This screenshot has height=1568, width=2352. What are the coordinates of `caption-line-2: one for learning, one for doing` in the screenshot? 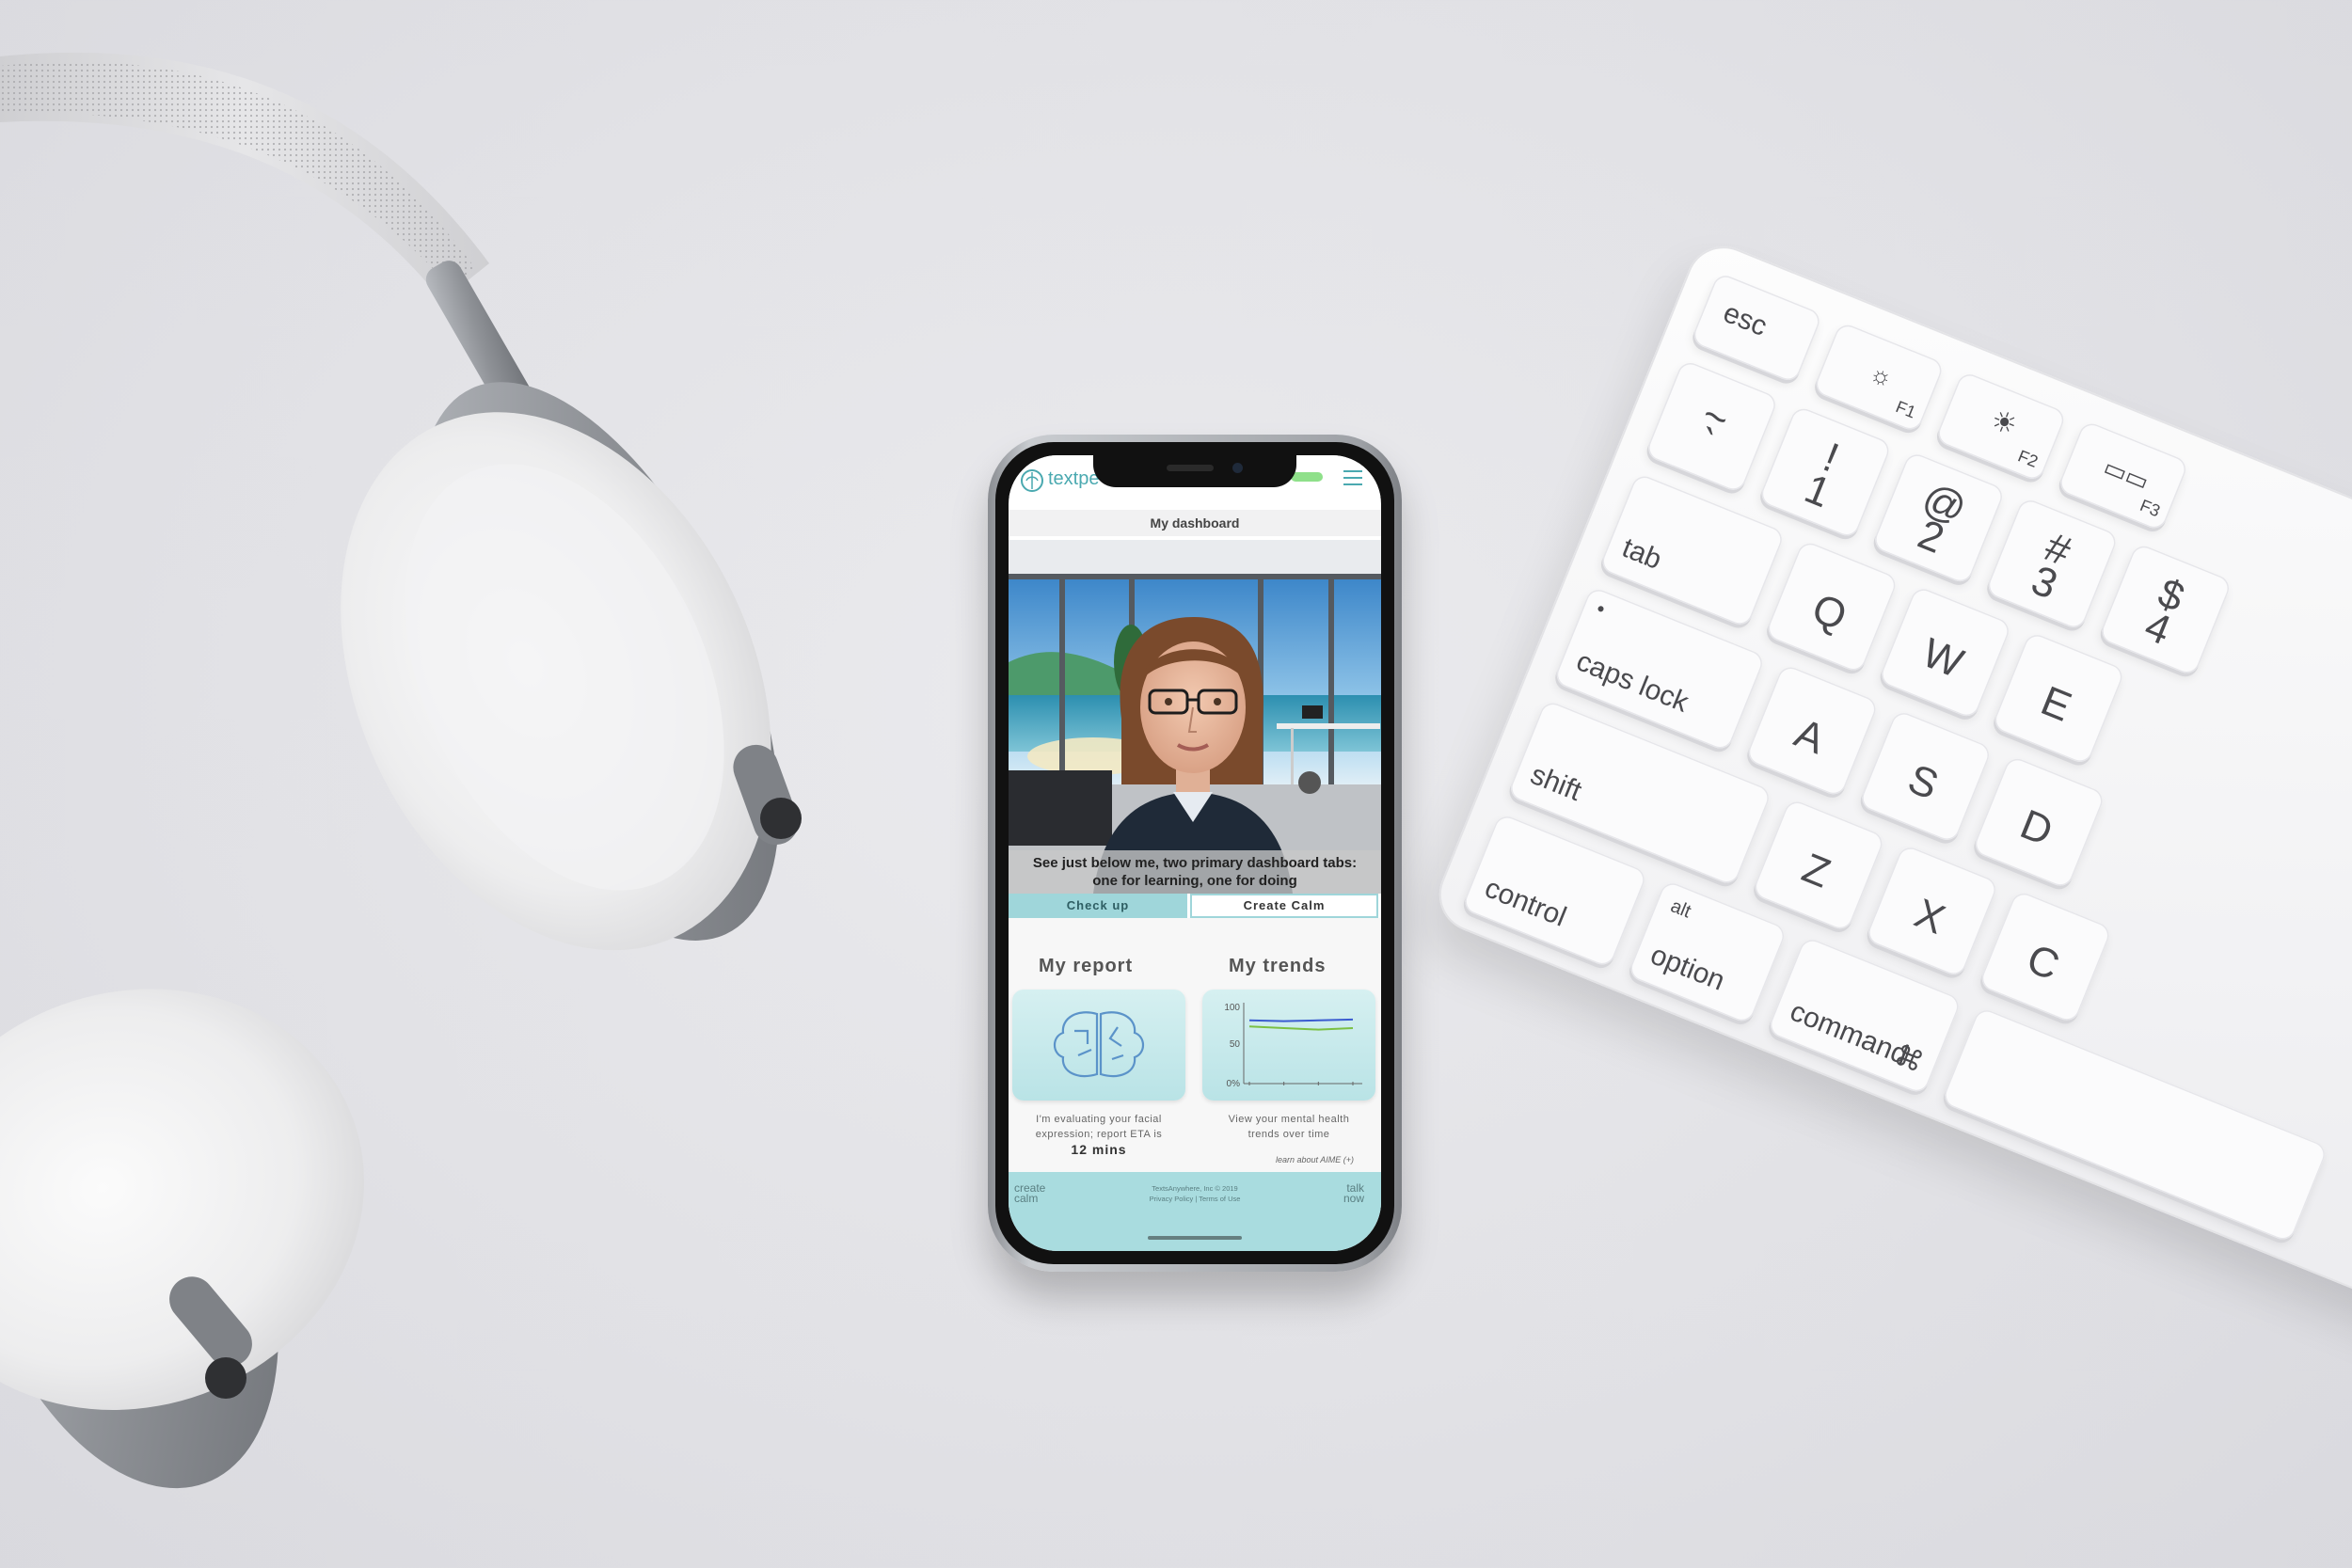 It's located at (1194, 881).